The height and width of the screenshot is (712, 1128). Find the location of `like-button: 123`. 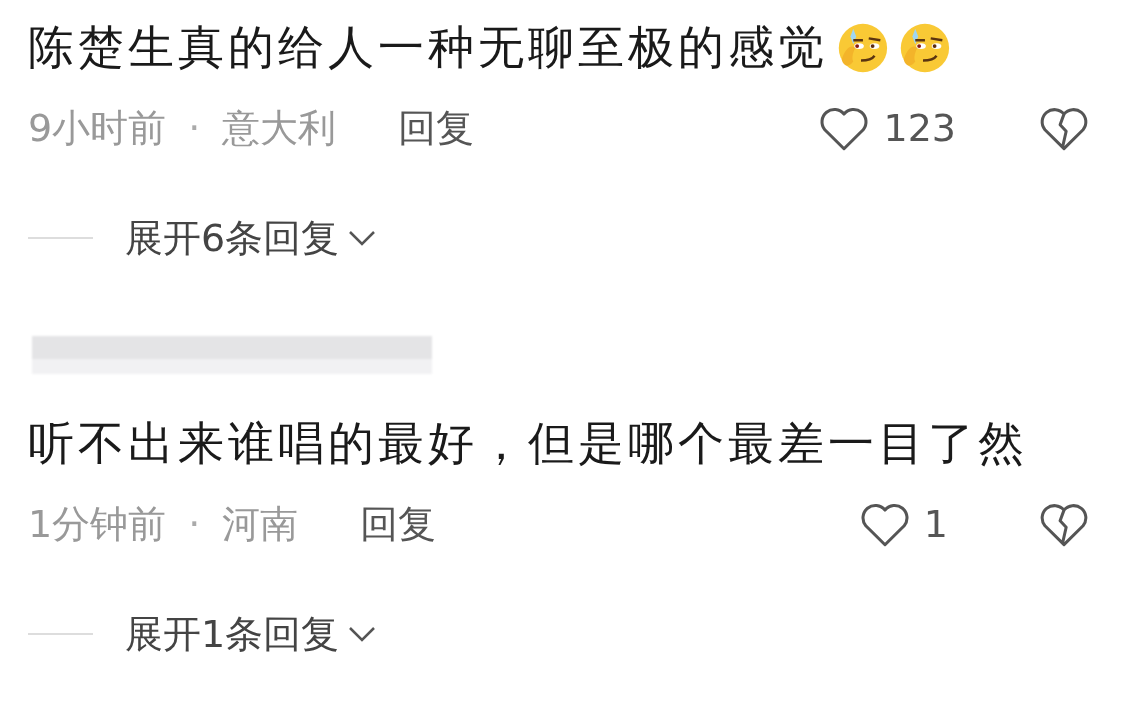

like-button: 123 is located at coordinates (886, 128).